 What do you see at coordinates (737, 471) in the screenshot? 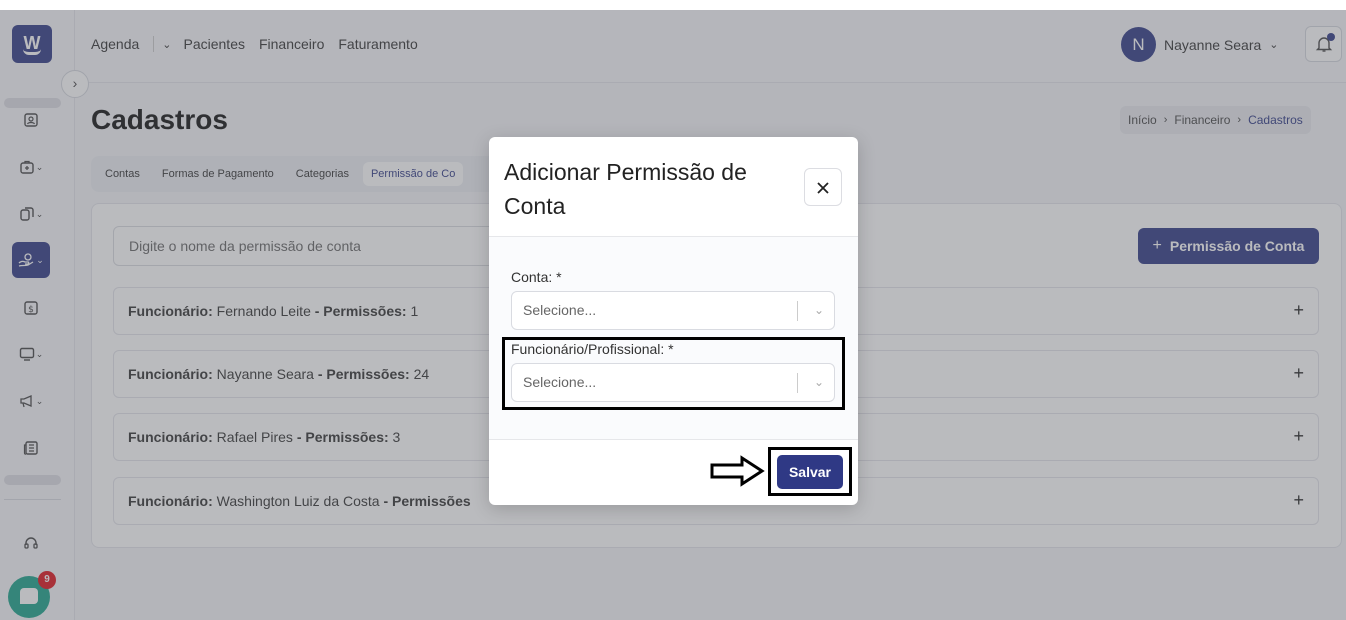
I see `arrow-right-icon` at bounding box center [737, 471].